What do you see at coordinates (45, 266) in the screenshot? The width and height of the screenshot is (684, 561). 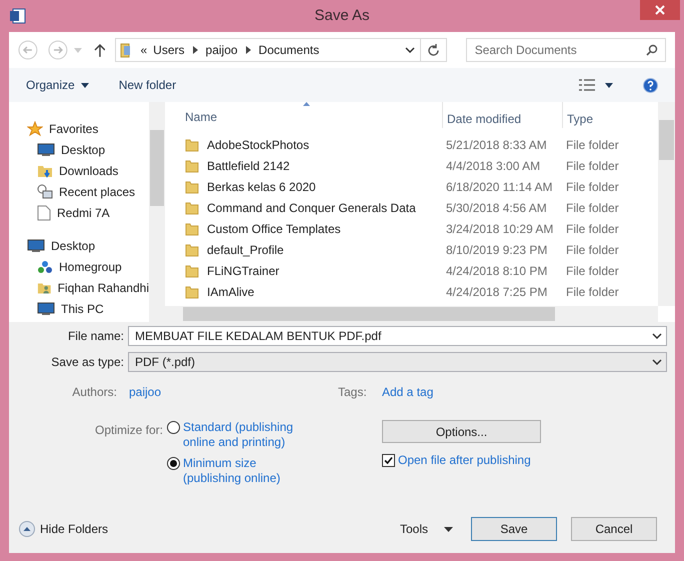 I see `homegroup-icon` at bounding box center [45, 266].